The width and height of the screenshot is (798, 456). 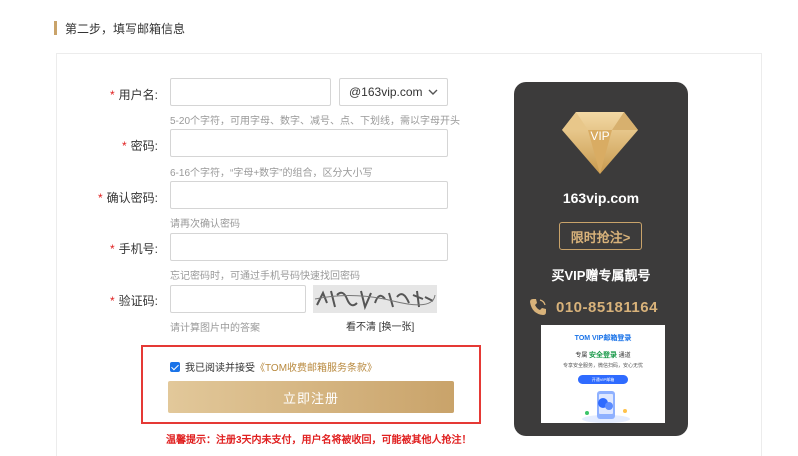 I want to click on gem-text: VIP, so click(x=599, y=136).